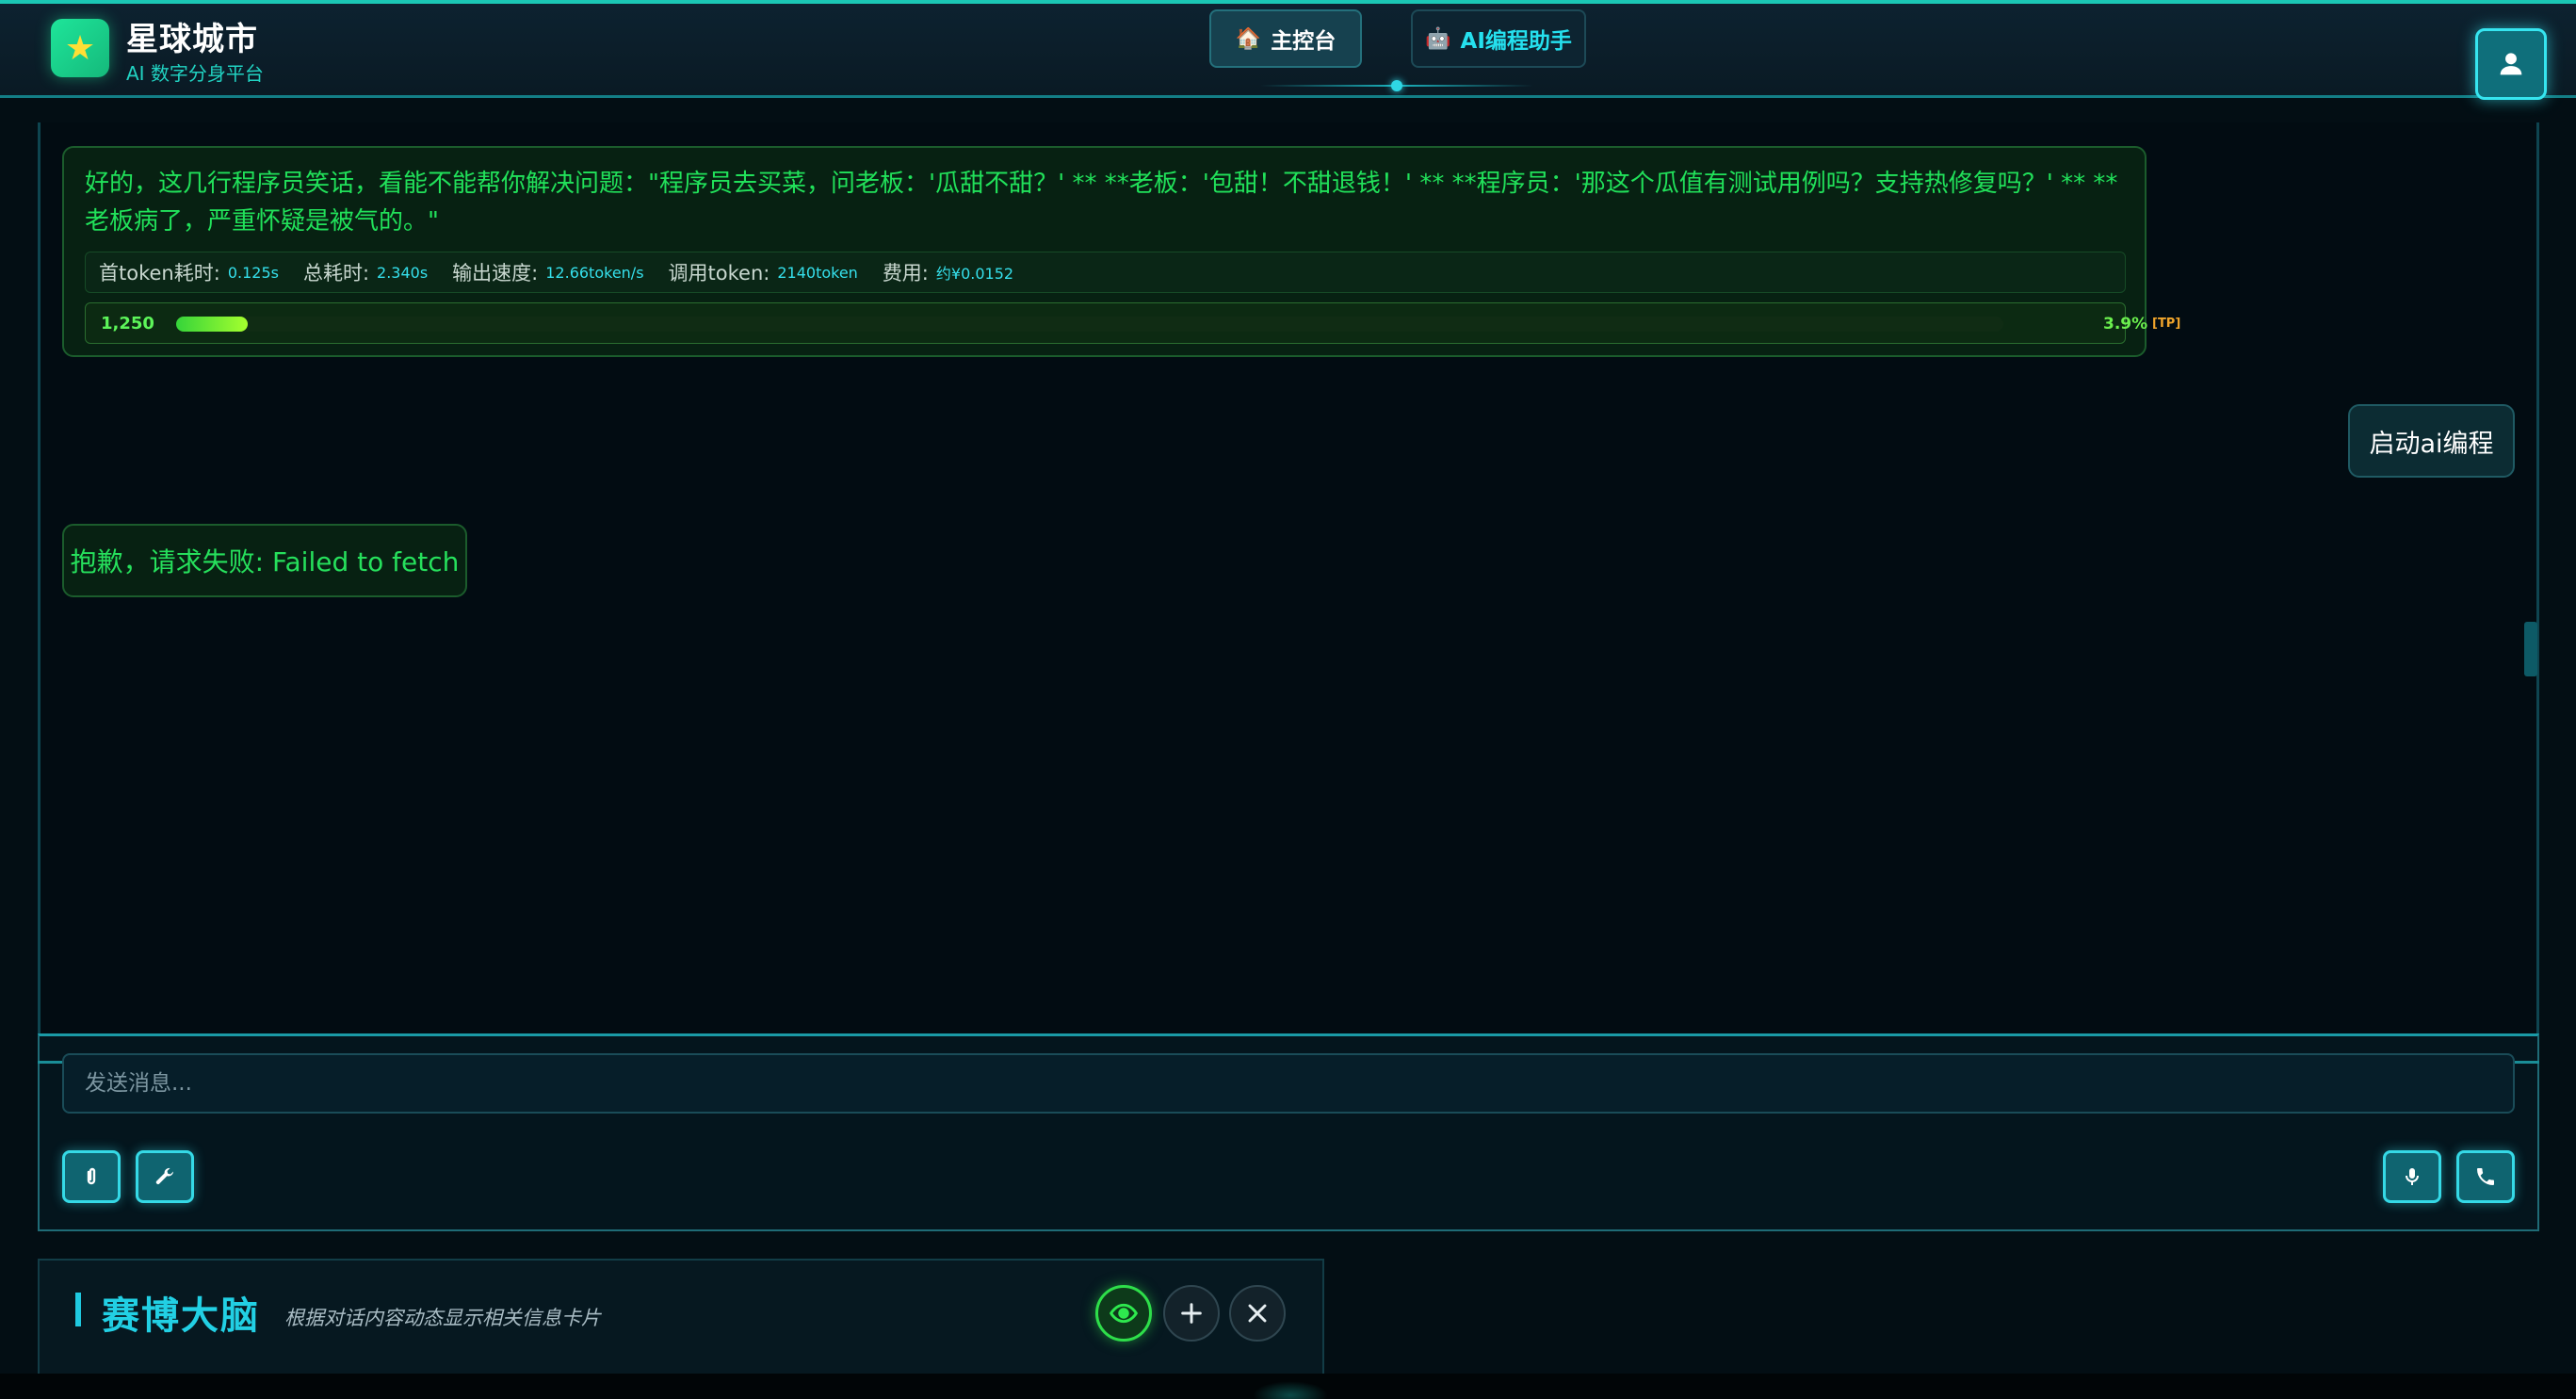  What do you see at coordinates (1089, 324) in the screenshot?
I see `token-progress-track` at bounding box center [1089, 324].